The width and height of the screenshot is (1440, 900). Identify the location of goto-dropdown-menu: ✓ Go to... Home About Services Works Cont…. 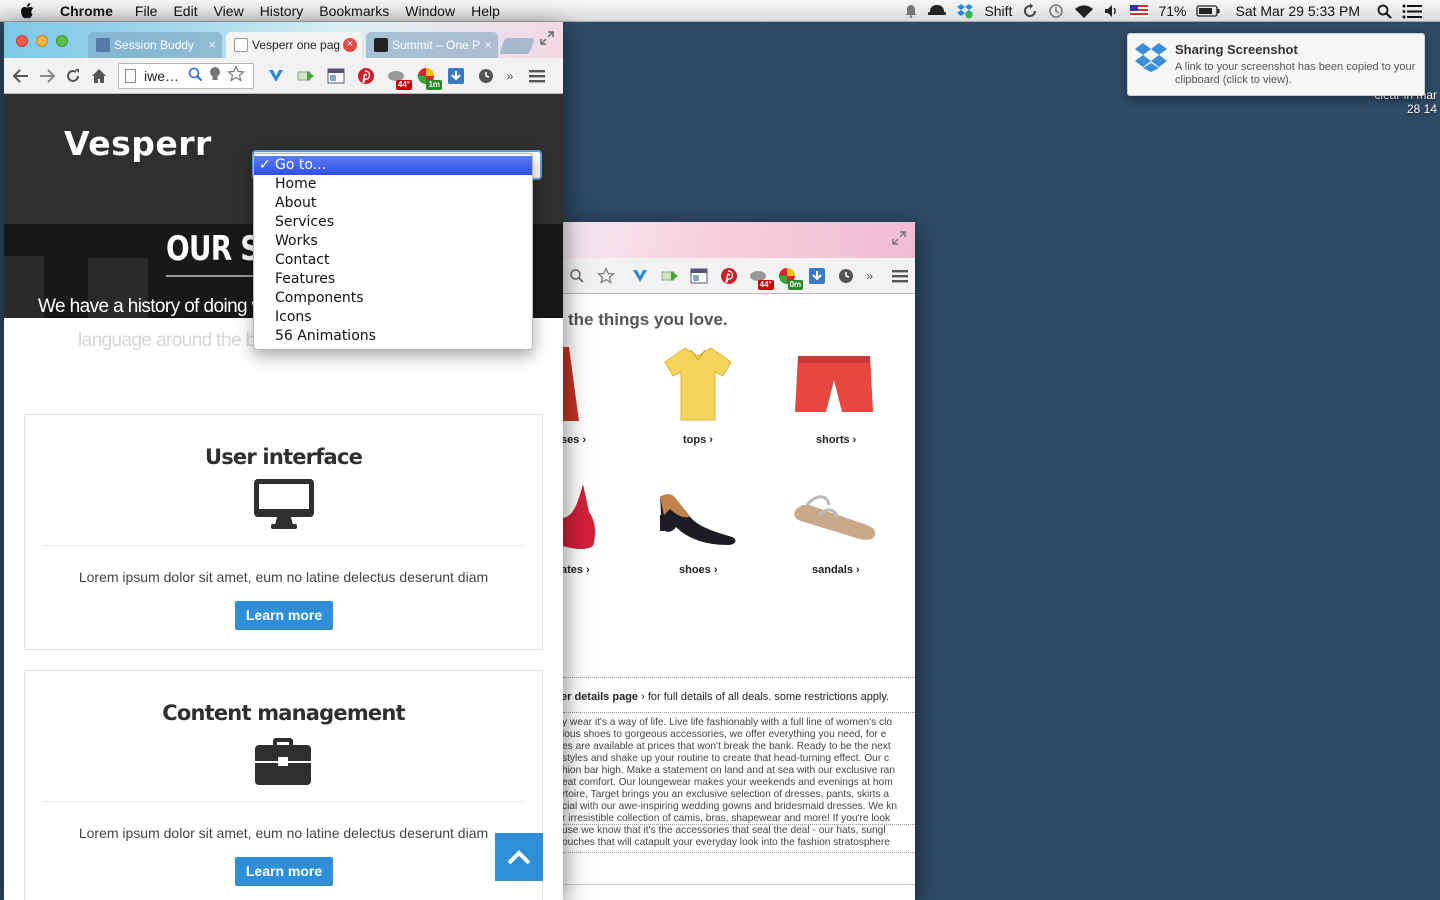
(393, 251).